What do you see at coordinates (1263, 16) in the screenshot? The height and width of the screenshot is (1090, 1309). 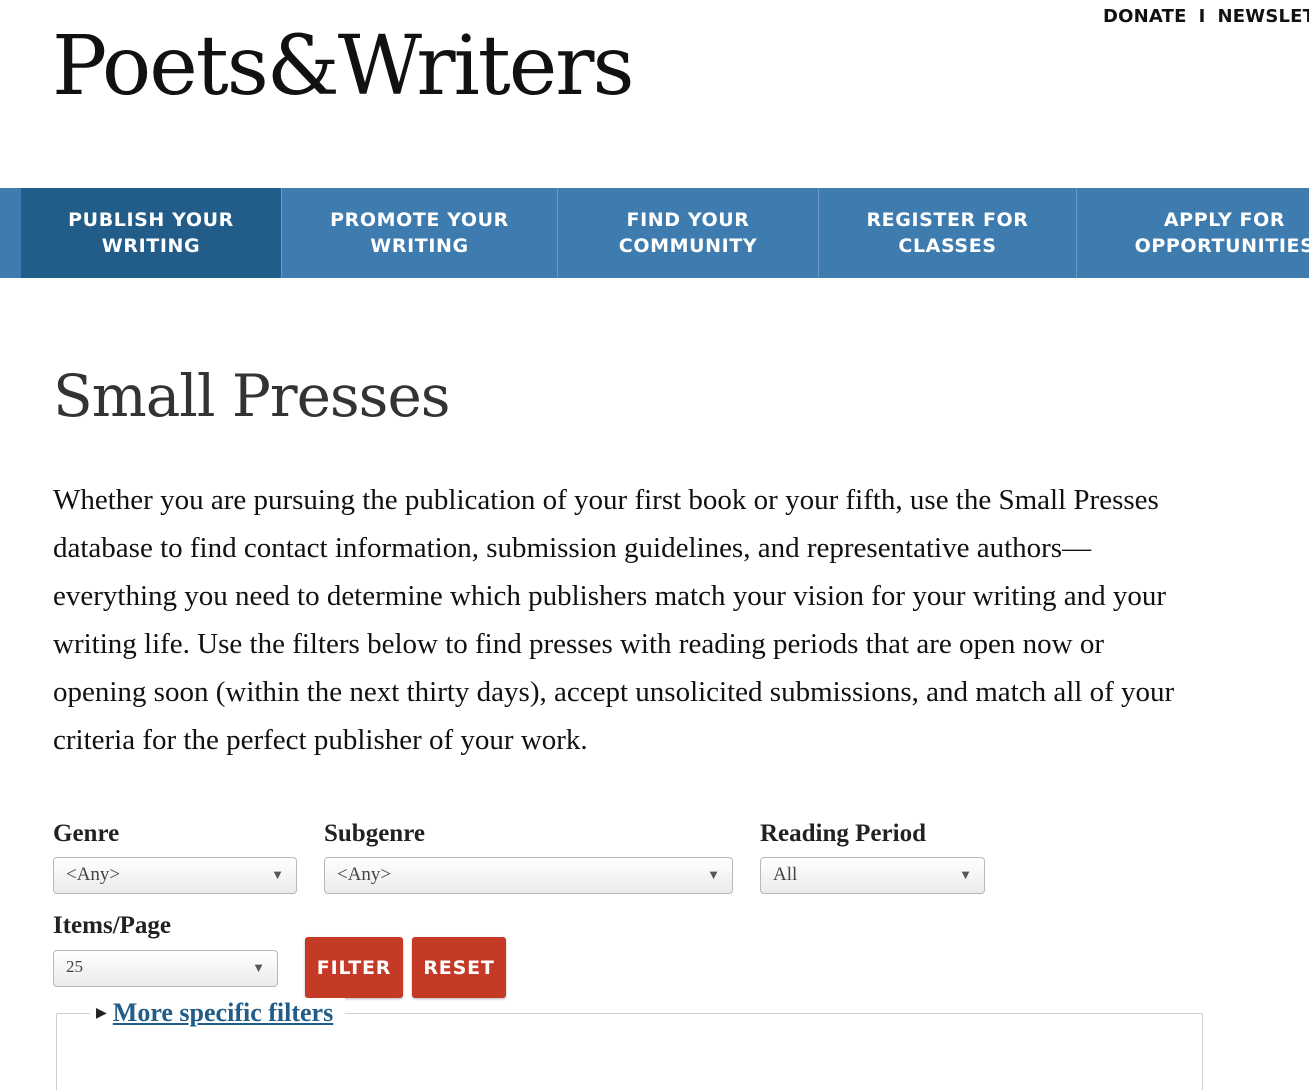 I see `newsletter-link: NEWSLET` at bounding box center [1263, 16].